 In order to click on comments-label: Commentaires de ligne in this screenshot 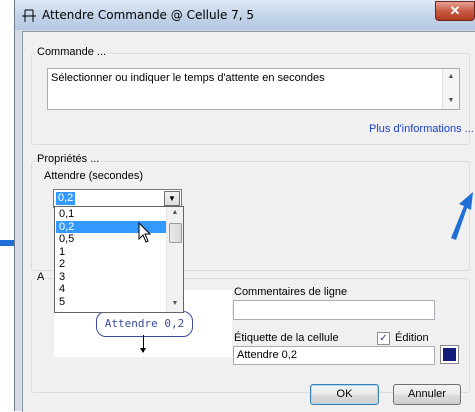, I will do `click(291, 292)`.